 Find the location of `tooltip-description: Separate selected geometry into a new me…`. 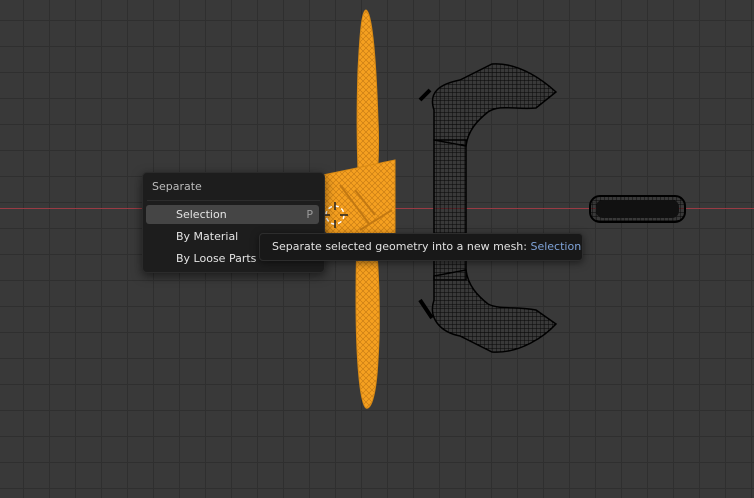

tooltip-description: Separate selected geometry into a new me… is located at coordinates (401, 246).